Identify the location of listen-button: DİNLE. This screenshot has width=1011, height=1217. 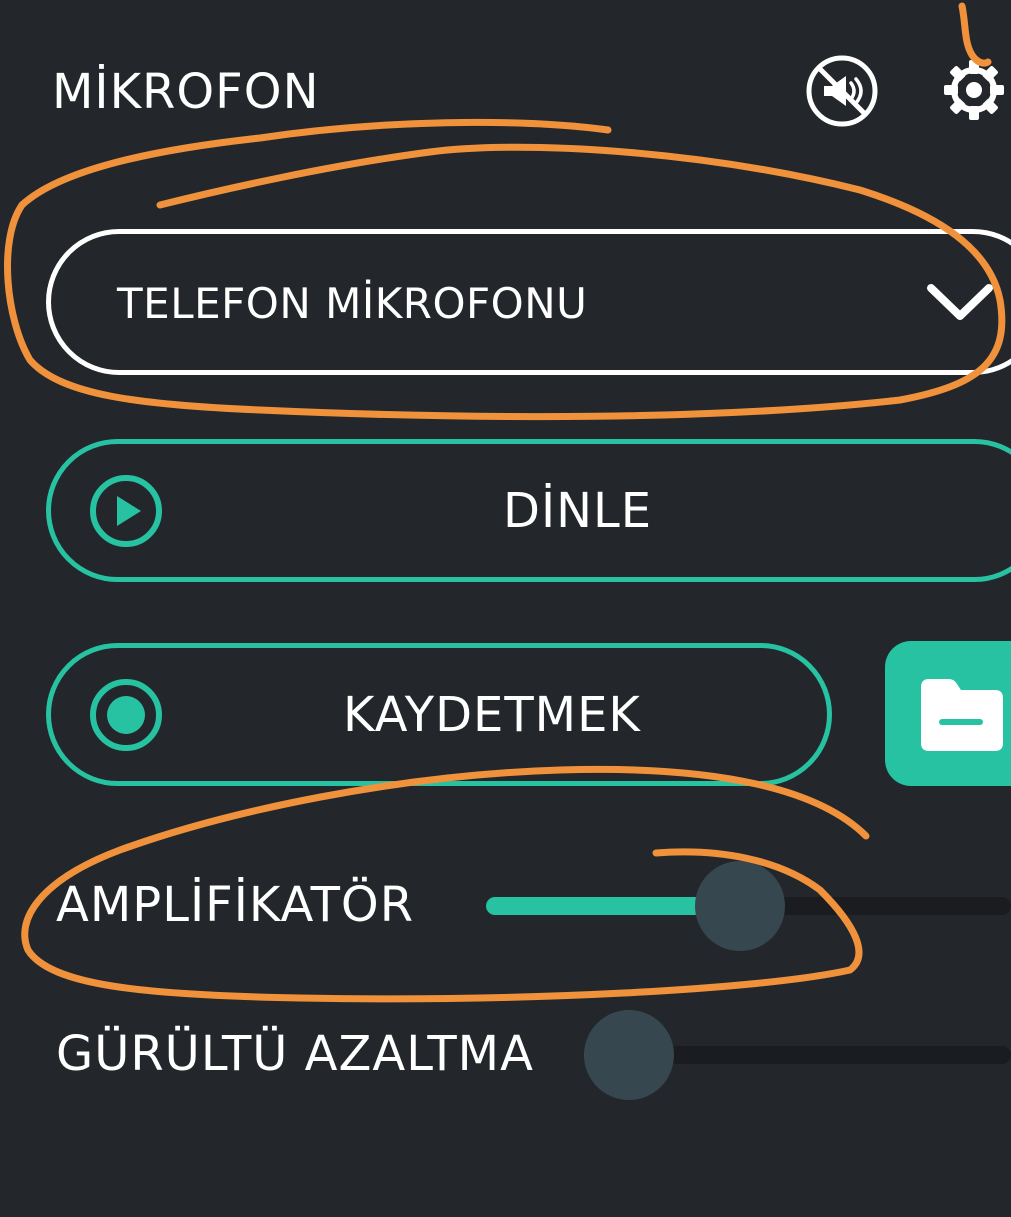
(528, 510).